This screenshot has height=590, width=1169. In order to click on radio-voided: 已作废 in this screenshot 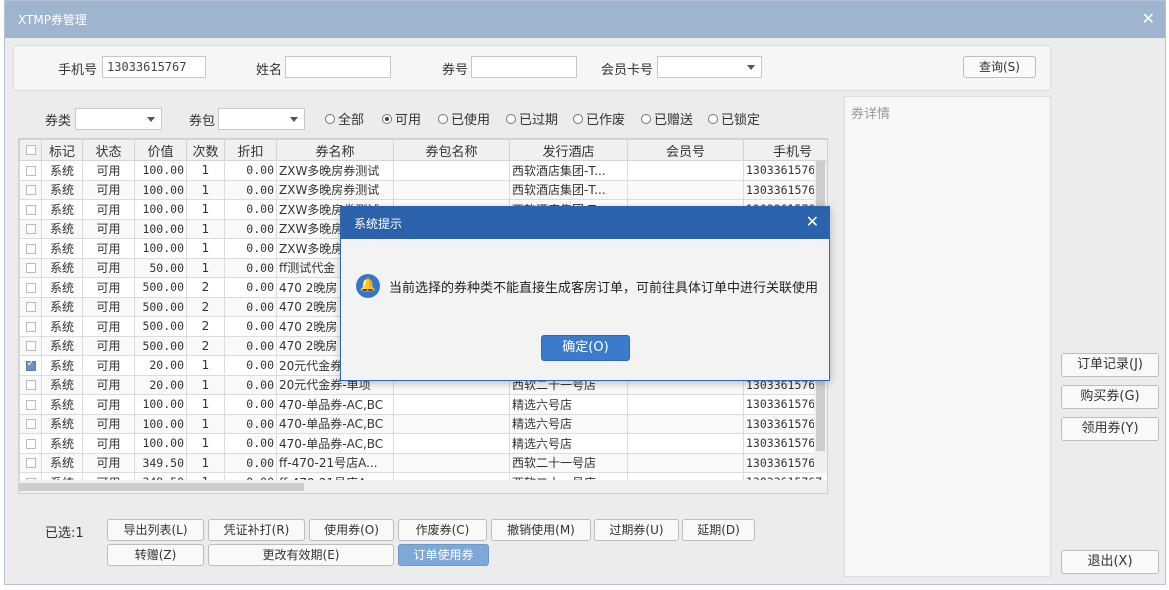, I will do `click(599, 118)`.